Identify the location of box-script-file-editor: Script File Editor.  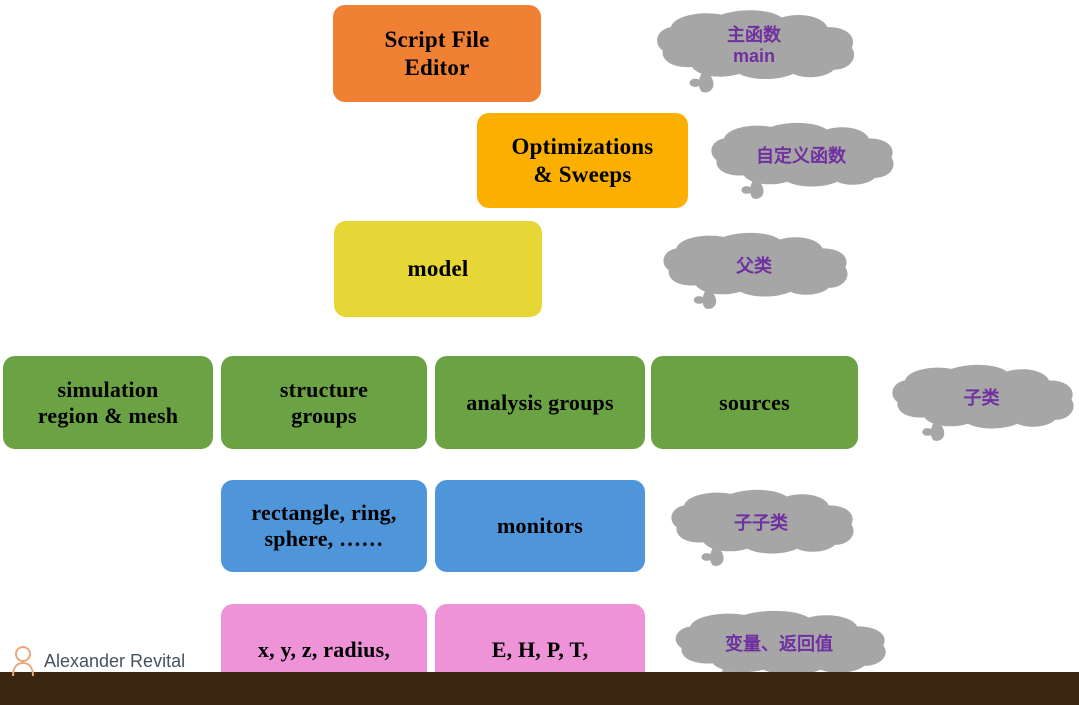
(437, 53).